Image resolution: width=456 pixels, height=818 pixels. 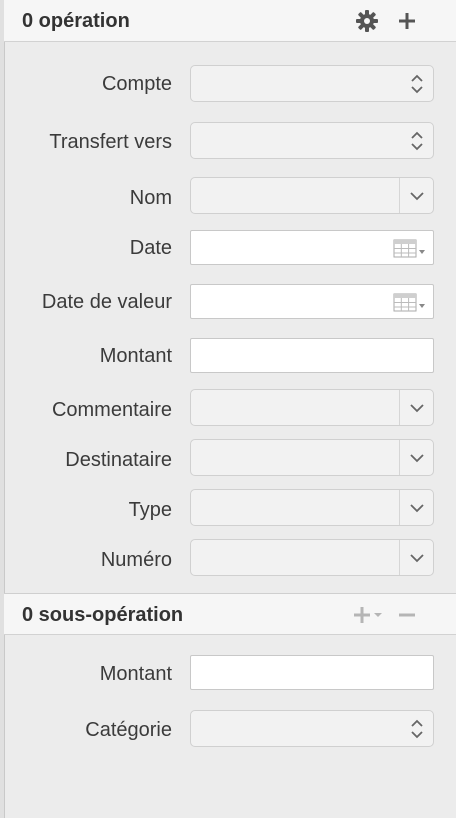 I want to click on commentaire-combobox, so click(x=312, y=407).